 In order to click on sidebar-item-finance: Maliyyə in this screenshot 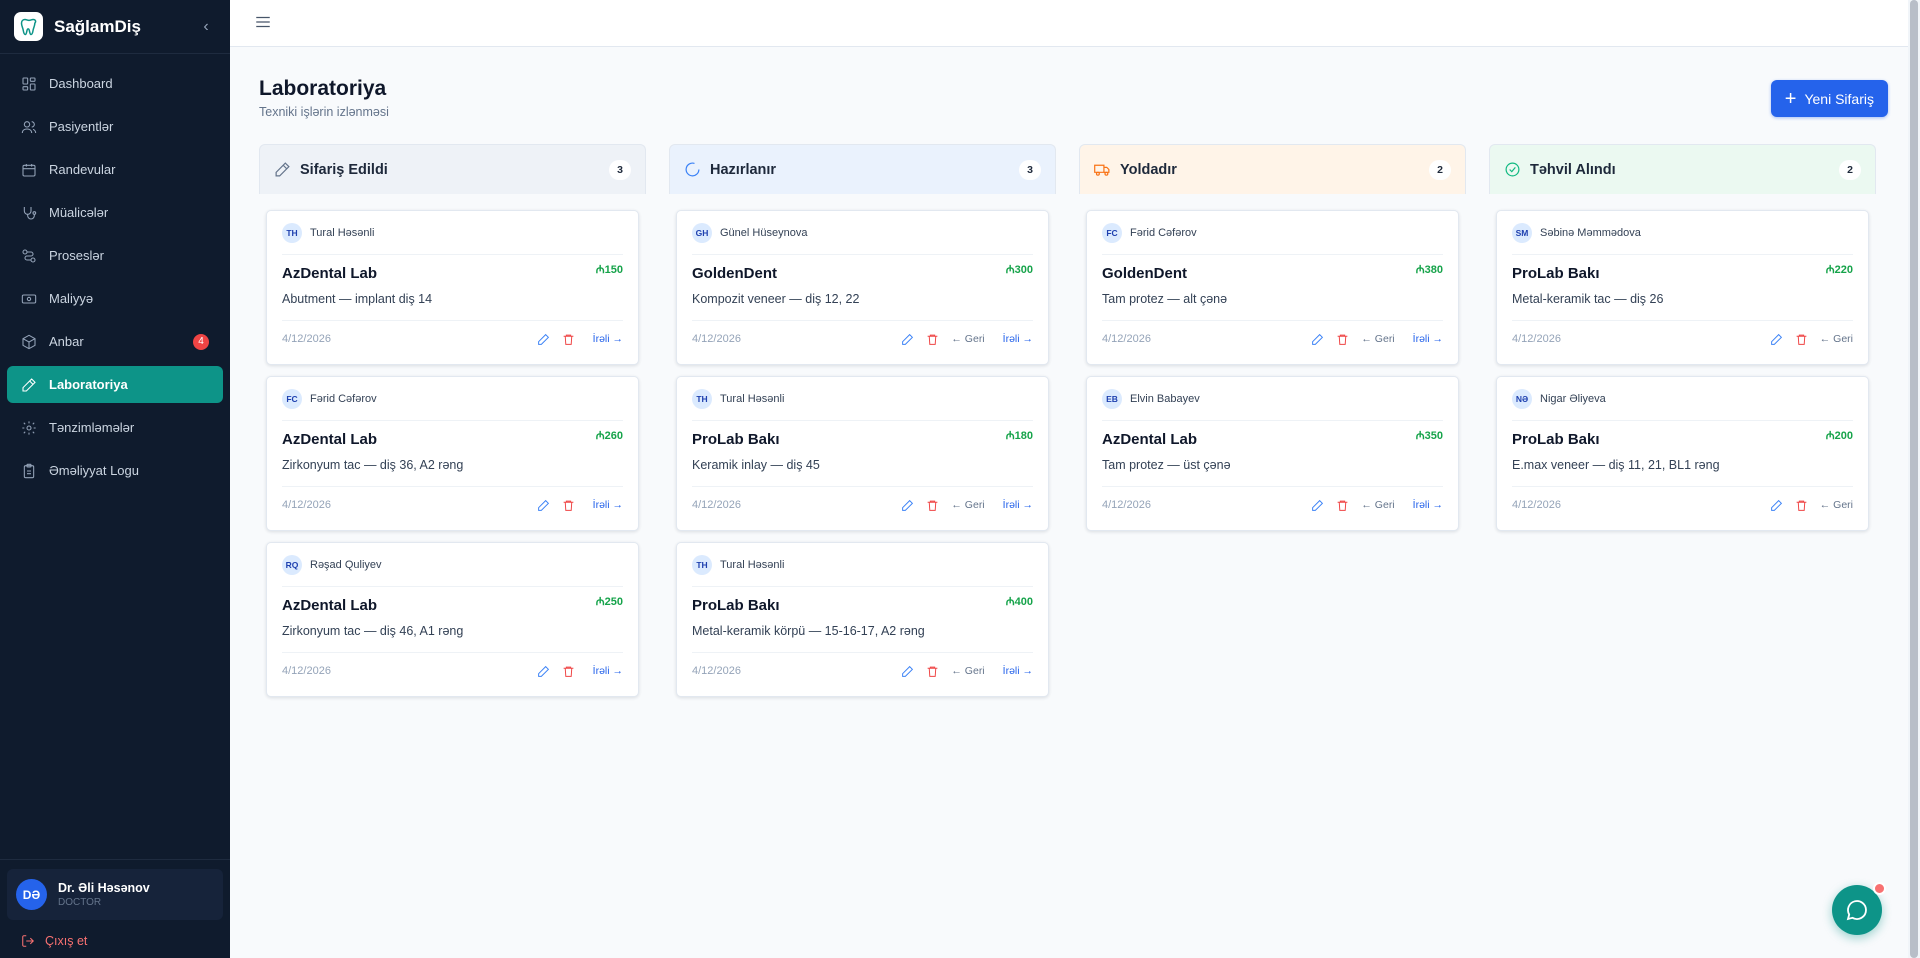, I will do `click(115, 298)`.